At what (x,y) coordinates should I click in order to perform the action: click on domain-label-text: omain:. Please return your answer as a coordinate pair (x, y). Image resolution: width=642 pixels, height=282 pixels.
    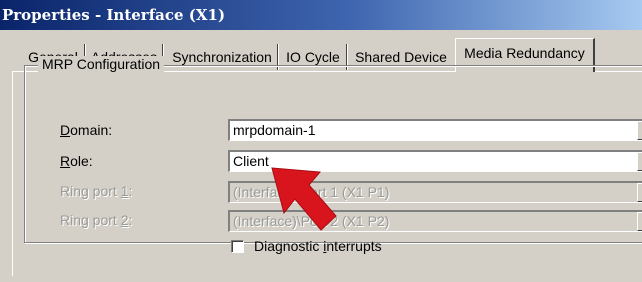
    Looking at the image, I should click on (91, 130).